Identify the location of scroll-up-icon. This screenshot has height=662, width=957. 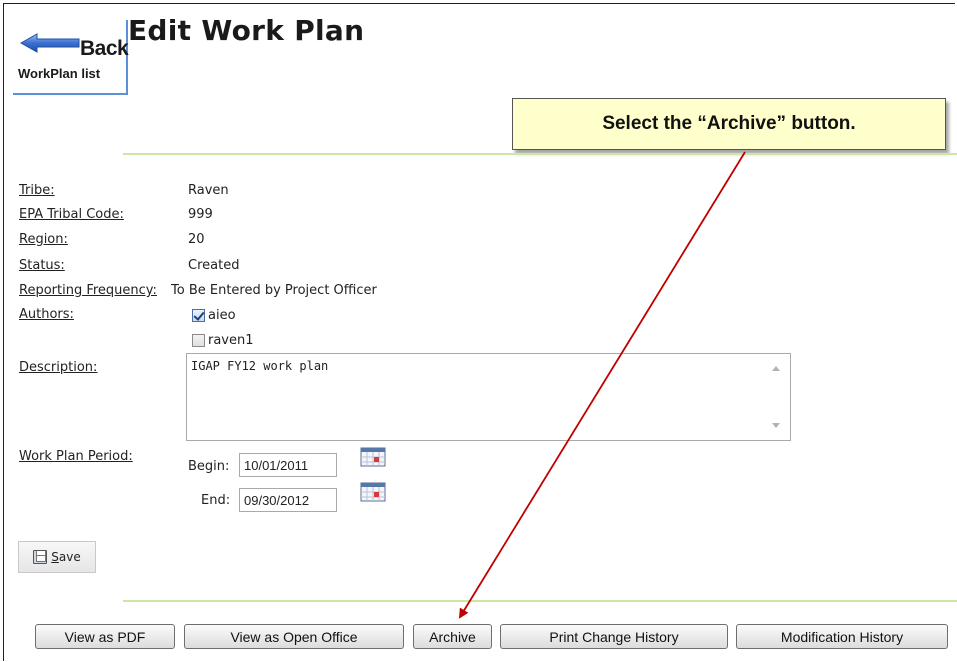
(776, 368).